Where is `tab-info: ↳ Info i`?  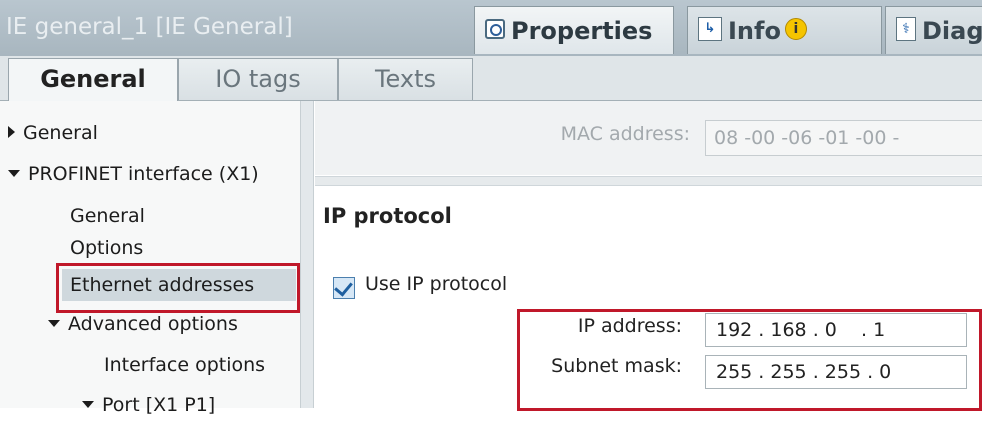
tab-info: ↳ Info i is located at coordinates (784, 30).